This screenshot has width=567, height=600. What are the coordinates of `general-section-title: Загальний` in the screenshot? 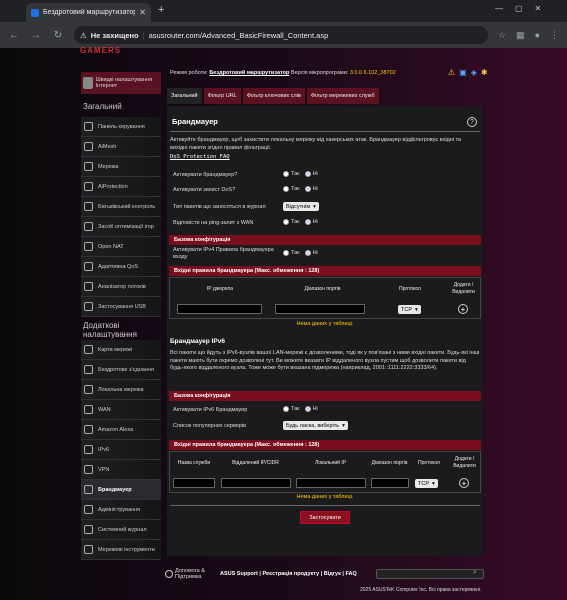 It's located at (102, 106).